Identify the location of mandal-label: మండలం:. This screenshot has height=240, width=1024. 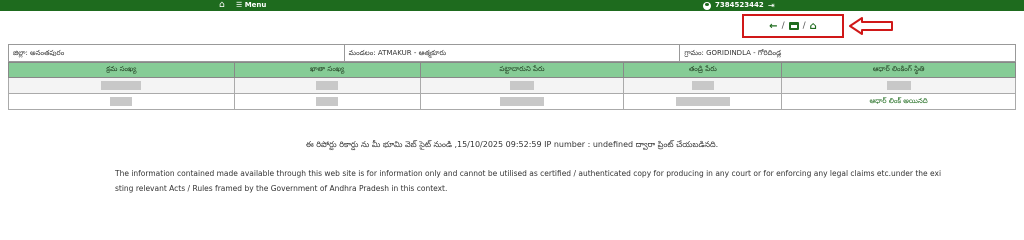
(362, 53).